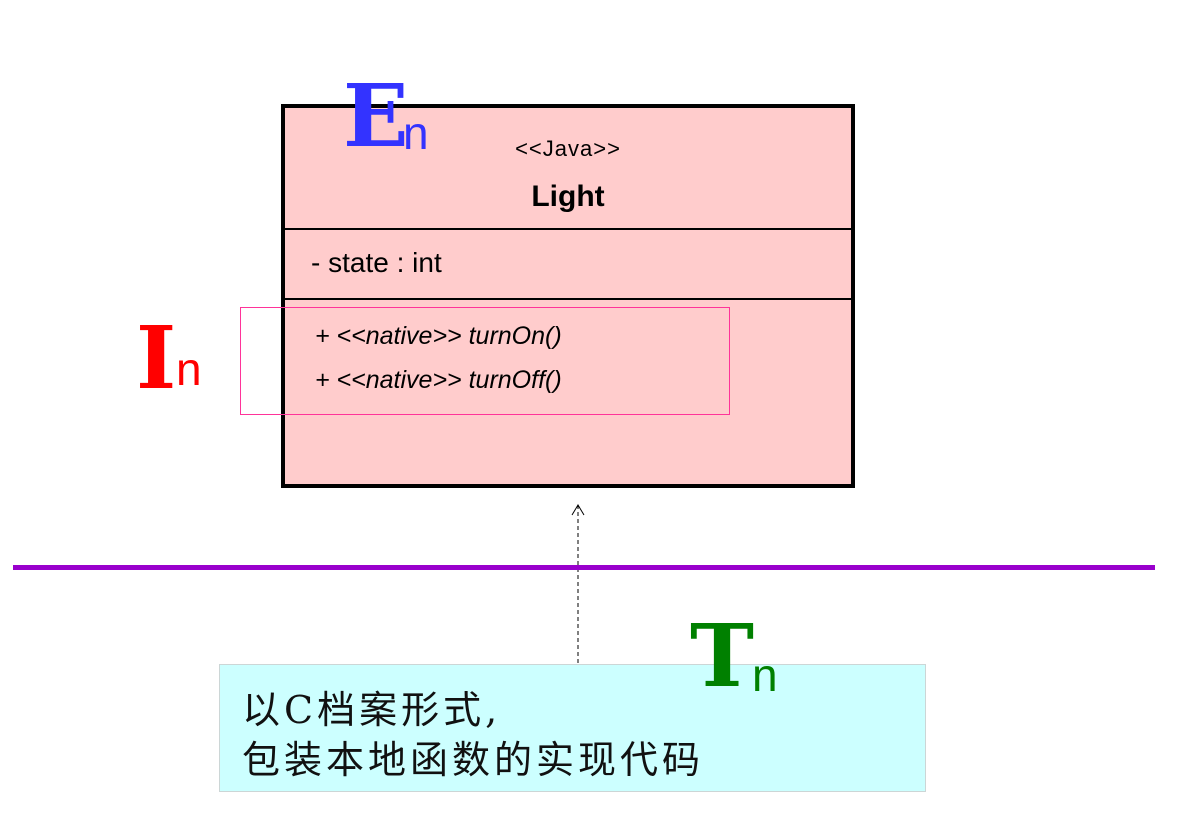 This screenshot has height=826, width=1180. I want to click on label-i-letter: I, so click(156, 358).